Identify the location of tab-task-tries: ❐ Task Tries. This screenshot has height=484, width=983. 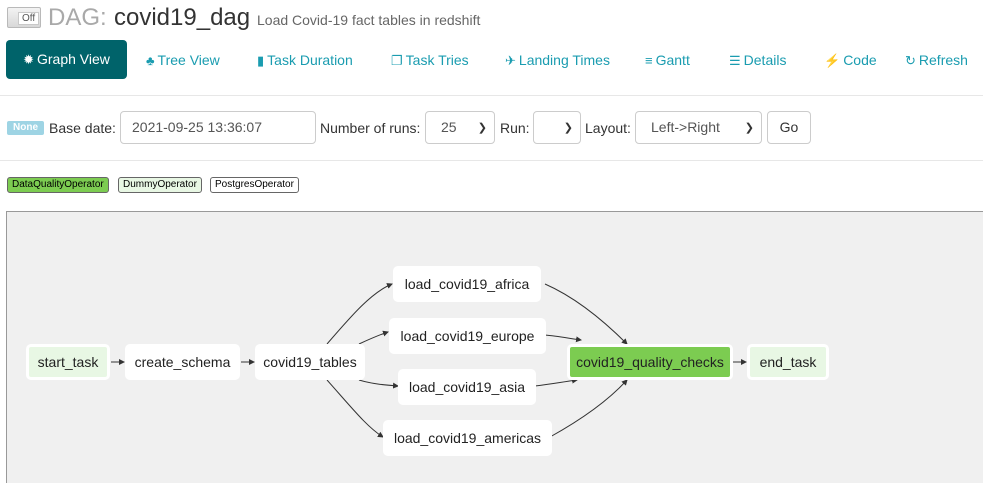
(430, 60).